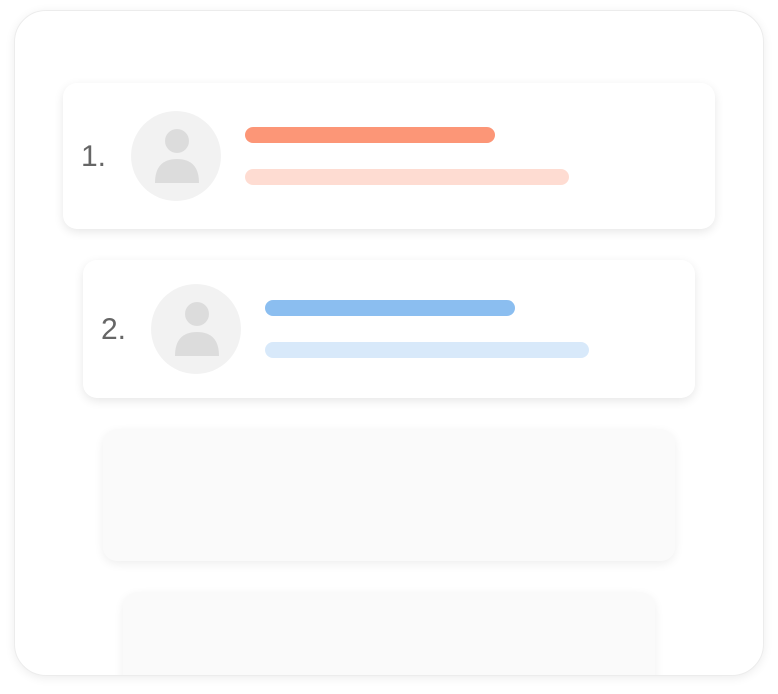 This screenshot has width=778, height=694. I want to click on item-number: 1., so click(94, 156).